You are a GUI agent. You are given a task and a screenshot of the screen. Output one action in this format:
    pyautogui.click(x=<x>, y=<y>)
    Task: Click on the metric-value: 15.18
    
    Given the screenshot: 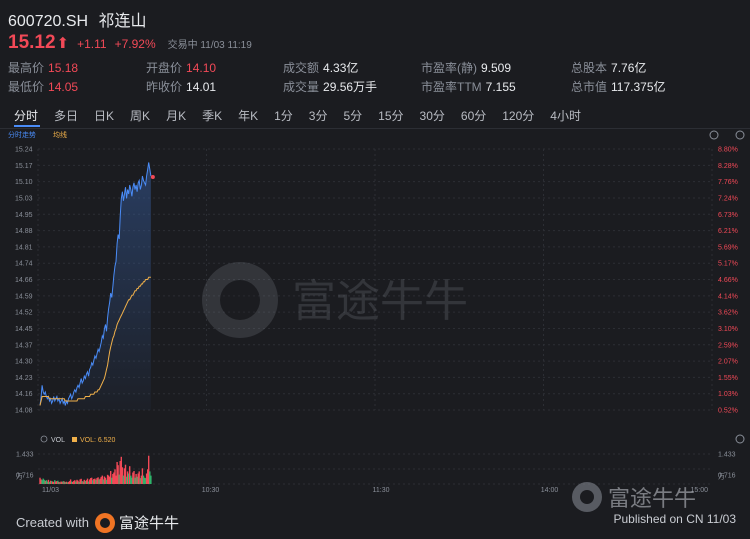 What is the action you would take?
    pyautogui.click(x=63, y=68)
    